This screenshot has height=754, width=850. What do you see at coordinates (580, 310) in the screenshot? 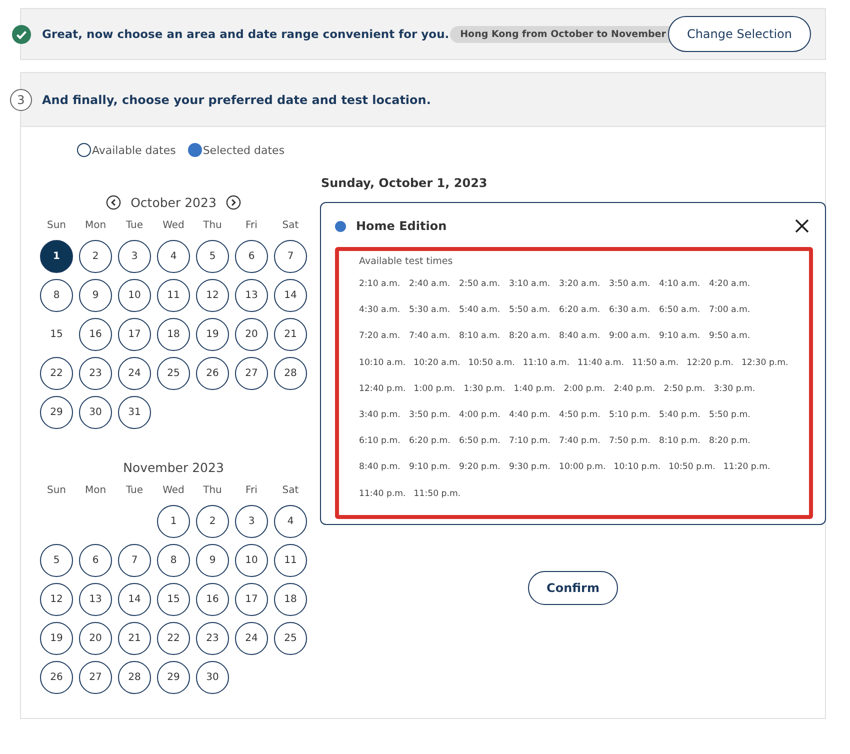
I see `time-slot: 6:20 a.m.` at bounding box center [580, 310].